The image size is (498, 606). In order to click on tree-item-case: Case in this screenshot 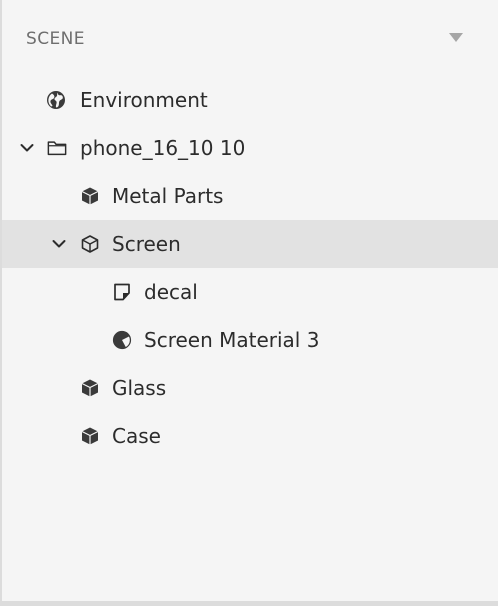, I will do `click(250, 436)`.